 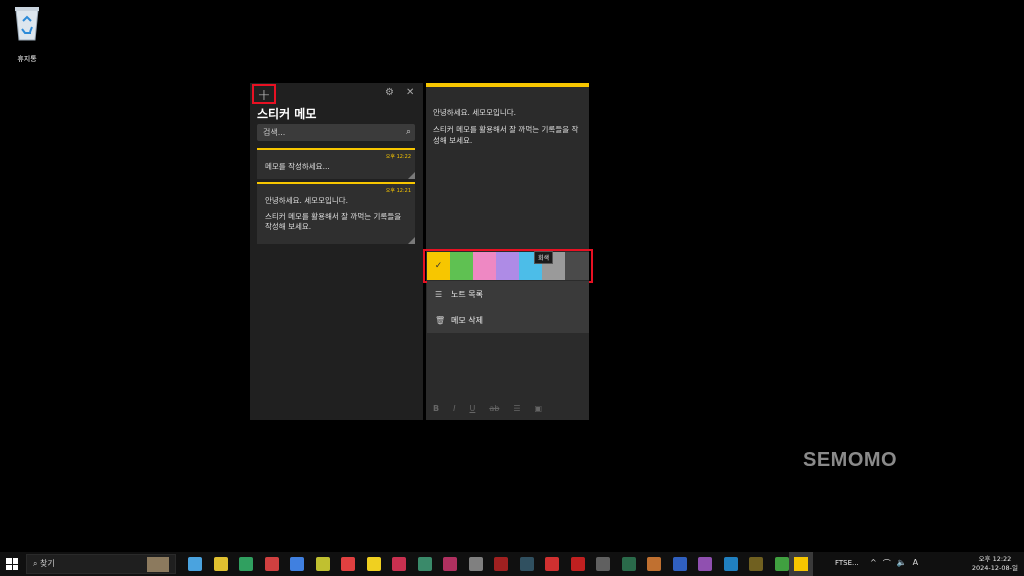 What do you see at coordinates (389, 92) in the screenshot?
I see `settings-gear-icon: ⚙` at bounding box center [389, 92].